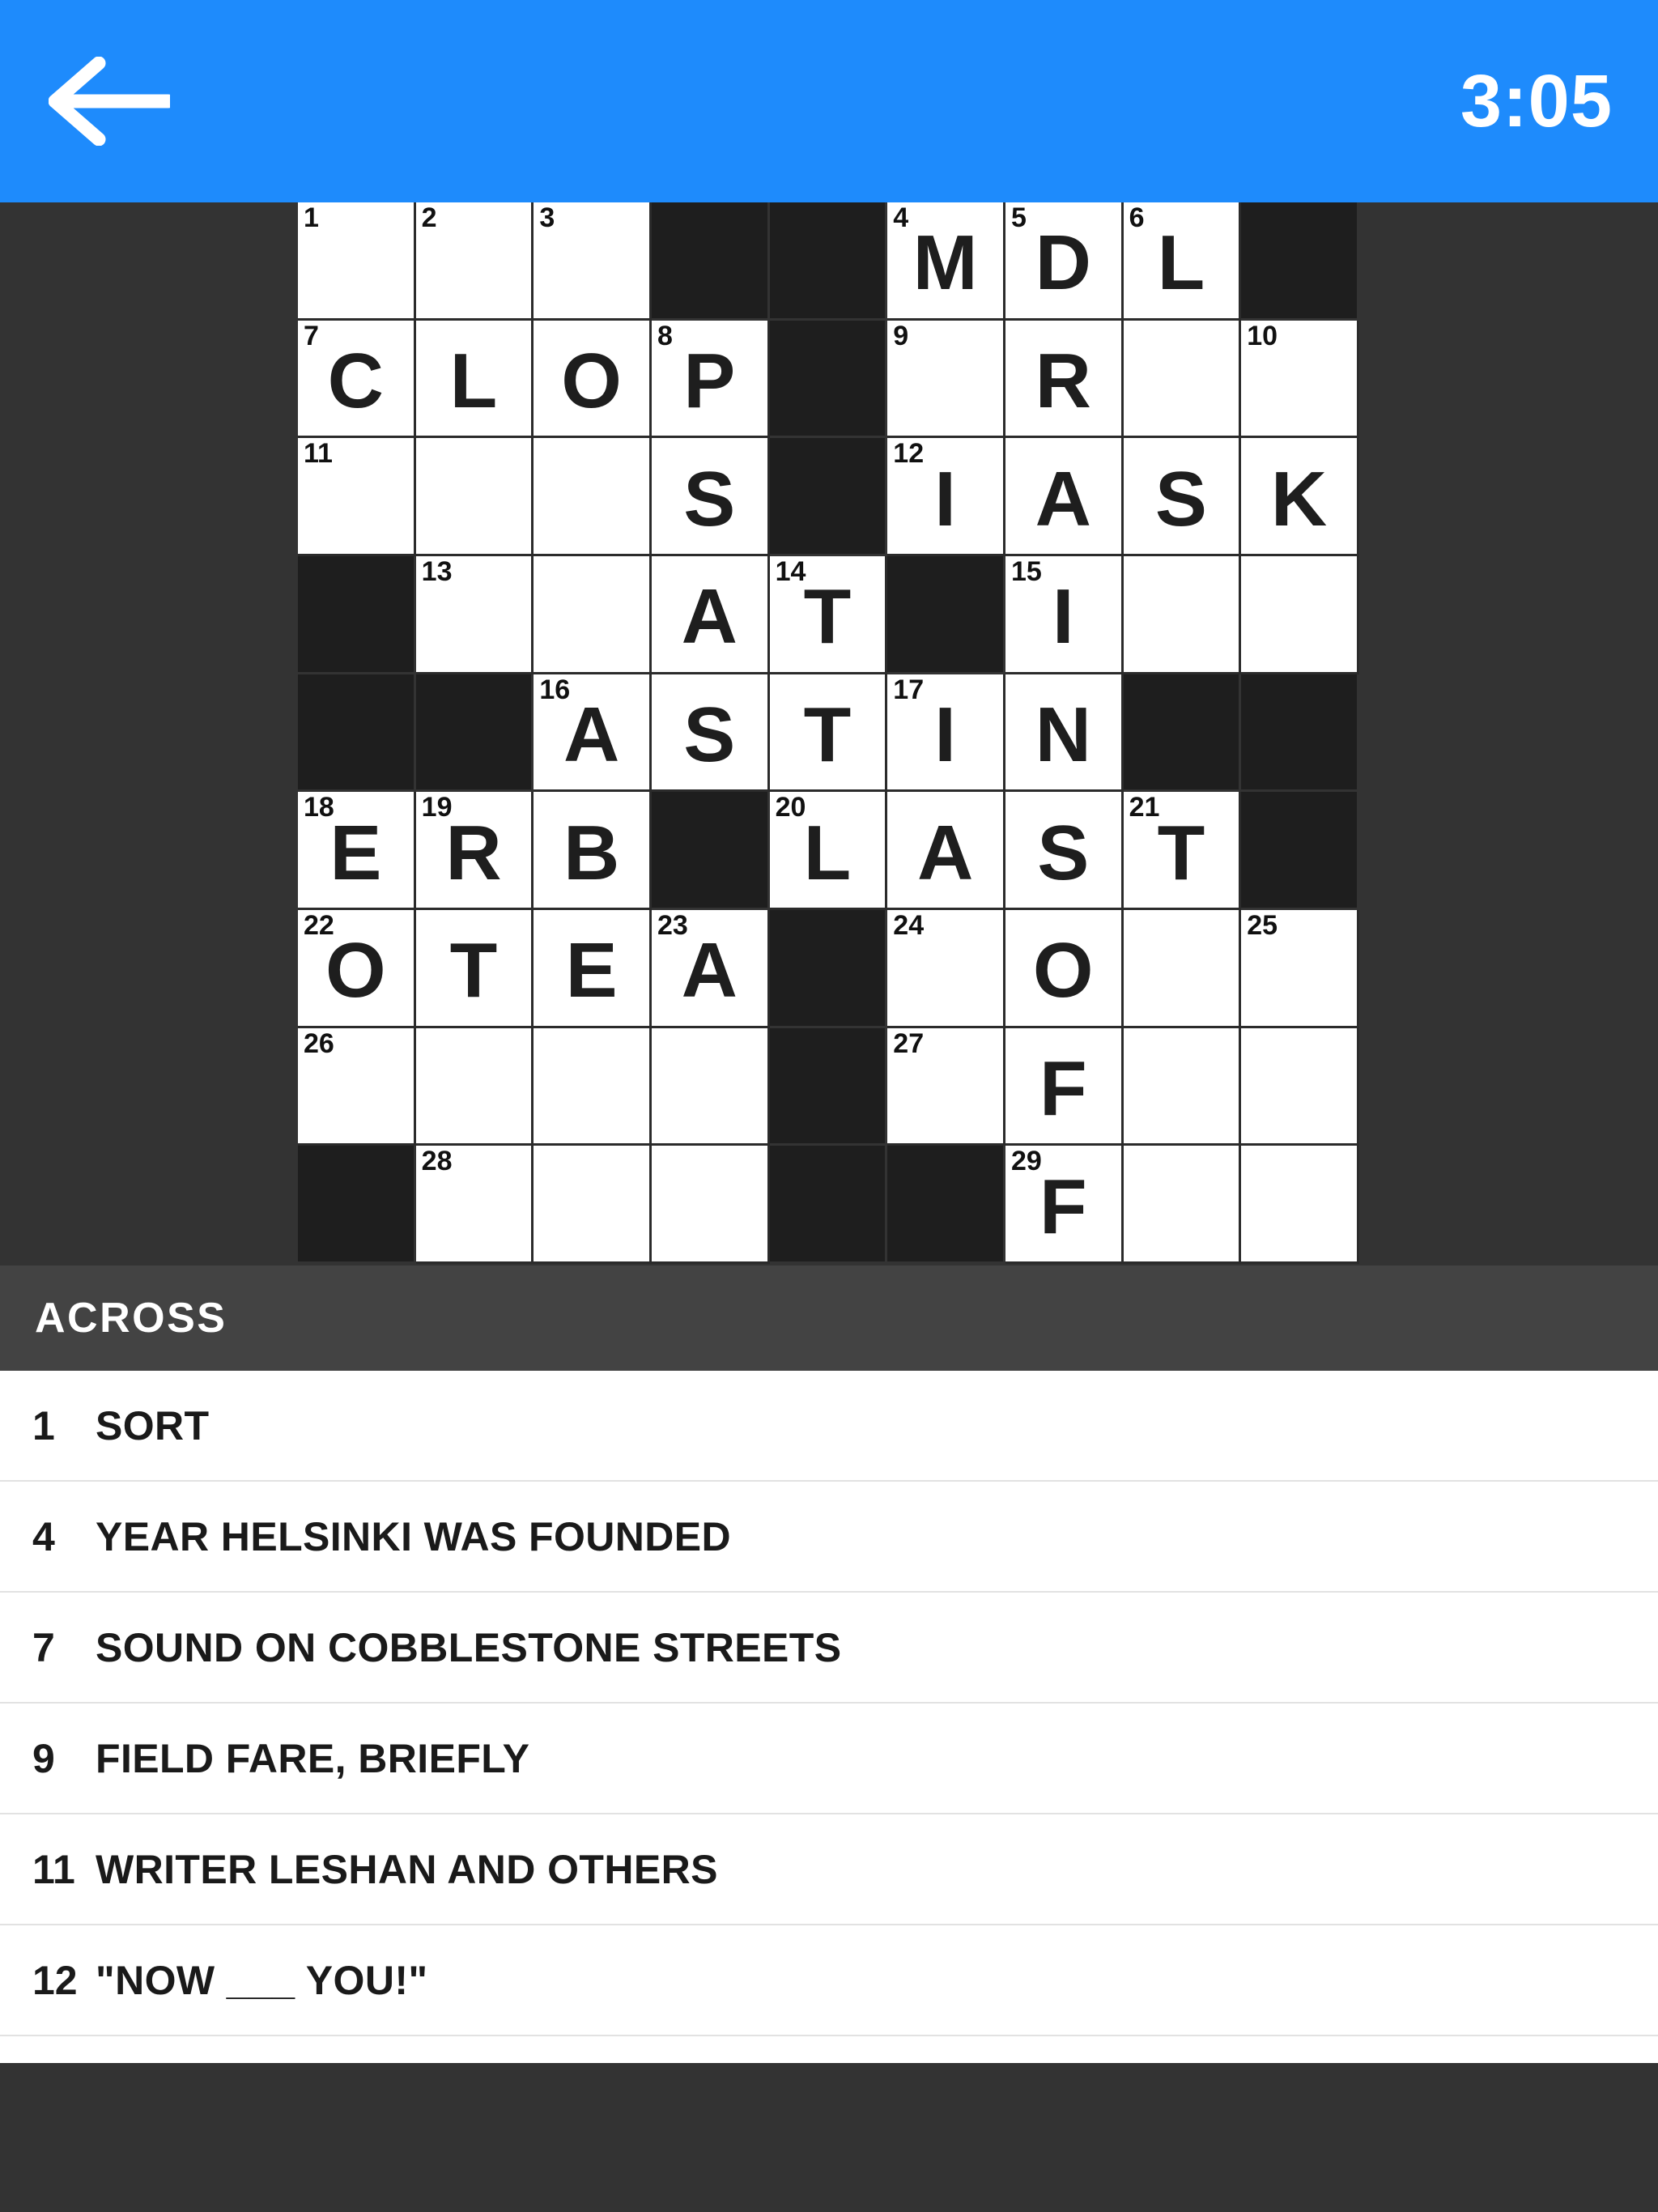 The width and height of the screenshot is (1658, 2212). What do you see at coordinates (710, 969) in the screenshot?
I see `grid-cell: 23 A` at bounding box center [710, 969].